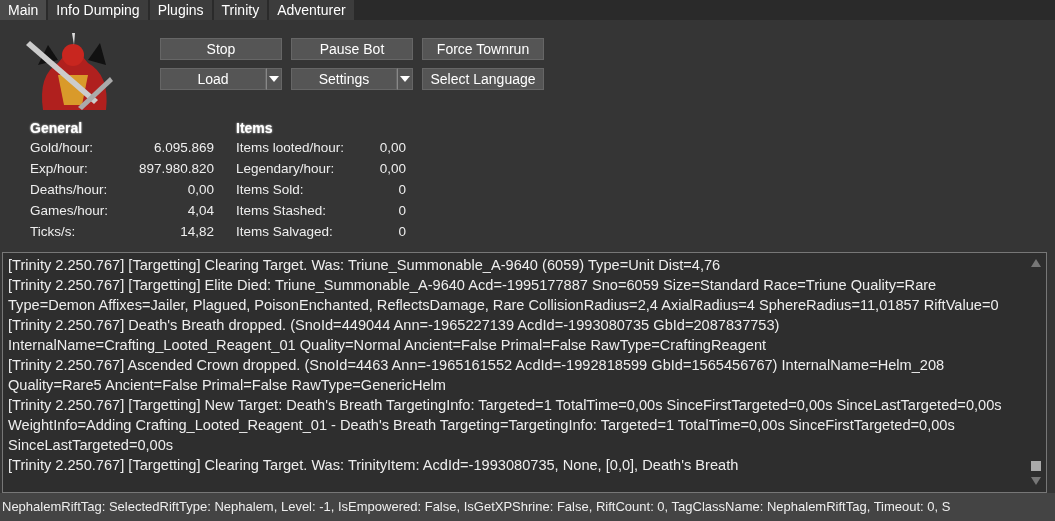 This screenshot has width=1055, height=521. I want to click on stat-label: Deaths/hour:, so click(69, 189).